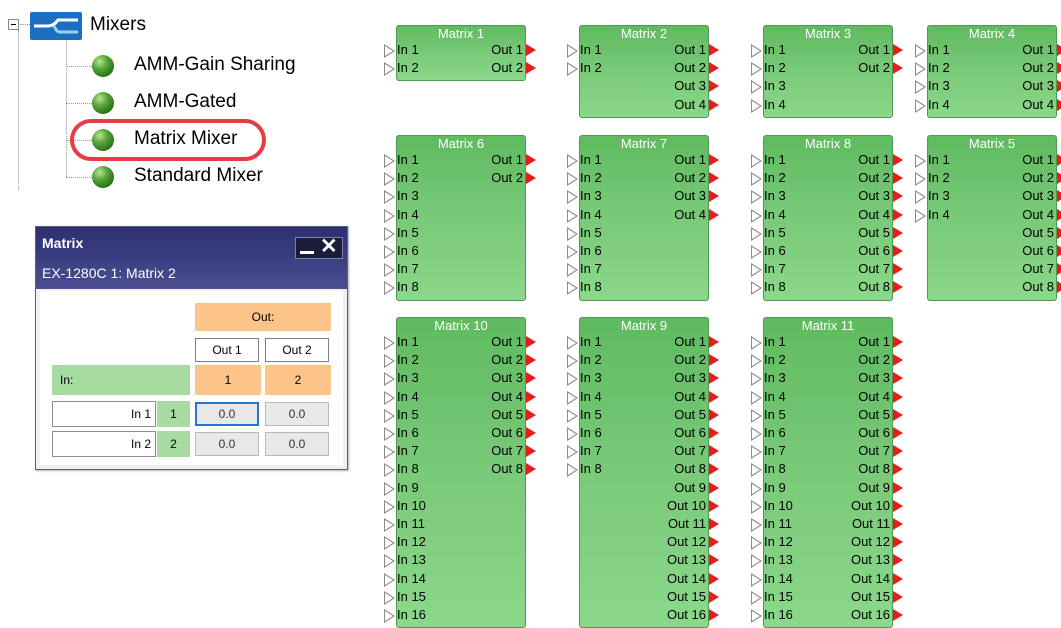 This screenshot has width=1061, height=628. Describe the element at coordinates (227, 350) in the screenshot. I see `output-label-1: Out 1` at that location.